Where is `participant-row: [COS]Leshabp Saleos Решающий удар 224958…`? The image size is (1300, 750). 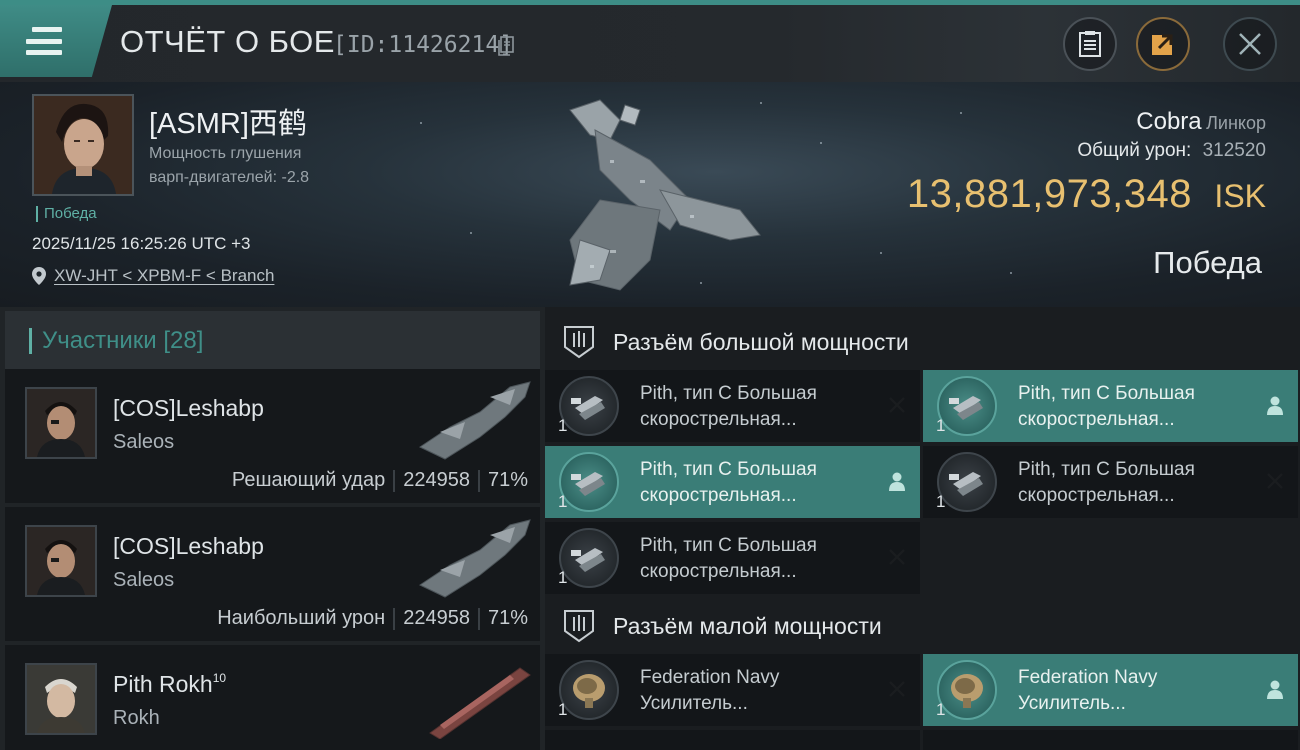
participant-row: [COS]Leshabp Saleos Решающий удар 224958… is located at coordinates (272, 436).